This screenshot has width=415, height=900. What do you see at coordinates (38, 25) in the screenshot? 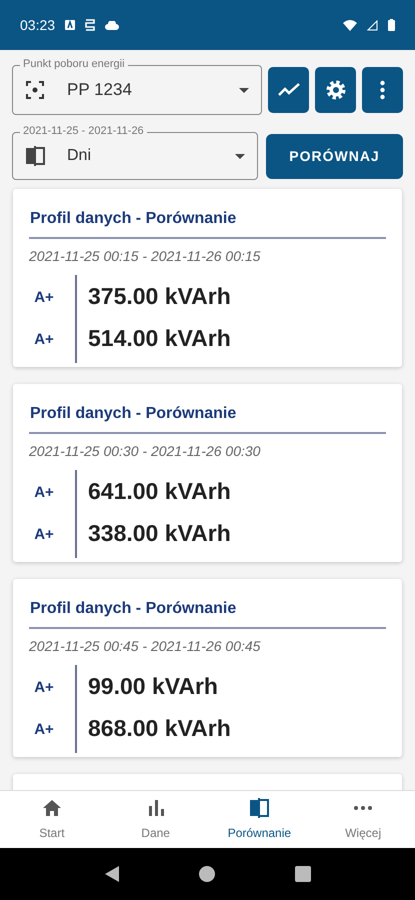
I see `status-time: 03:23` at bounding box center [38, 25].